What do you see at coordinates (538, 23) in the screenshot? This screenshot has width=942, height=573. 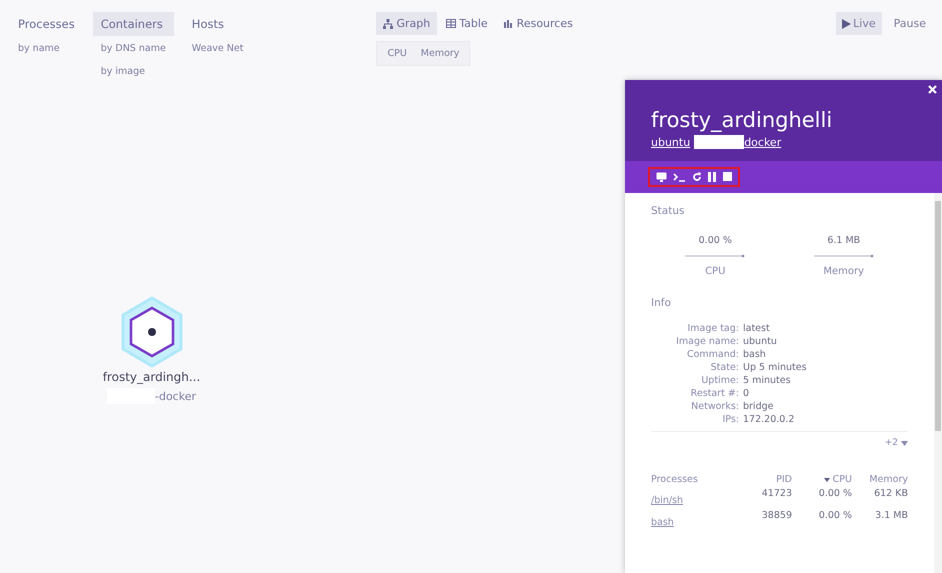 I see `view-tab: Resources` at bounding box center [538, 23].